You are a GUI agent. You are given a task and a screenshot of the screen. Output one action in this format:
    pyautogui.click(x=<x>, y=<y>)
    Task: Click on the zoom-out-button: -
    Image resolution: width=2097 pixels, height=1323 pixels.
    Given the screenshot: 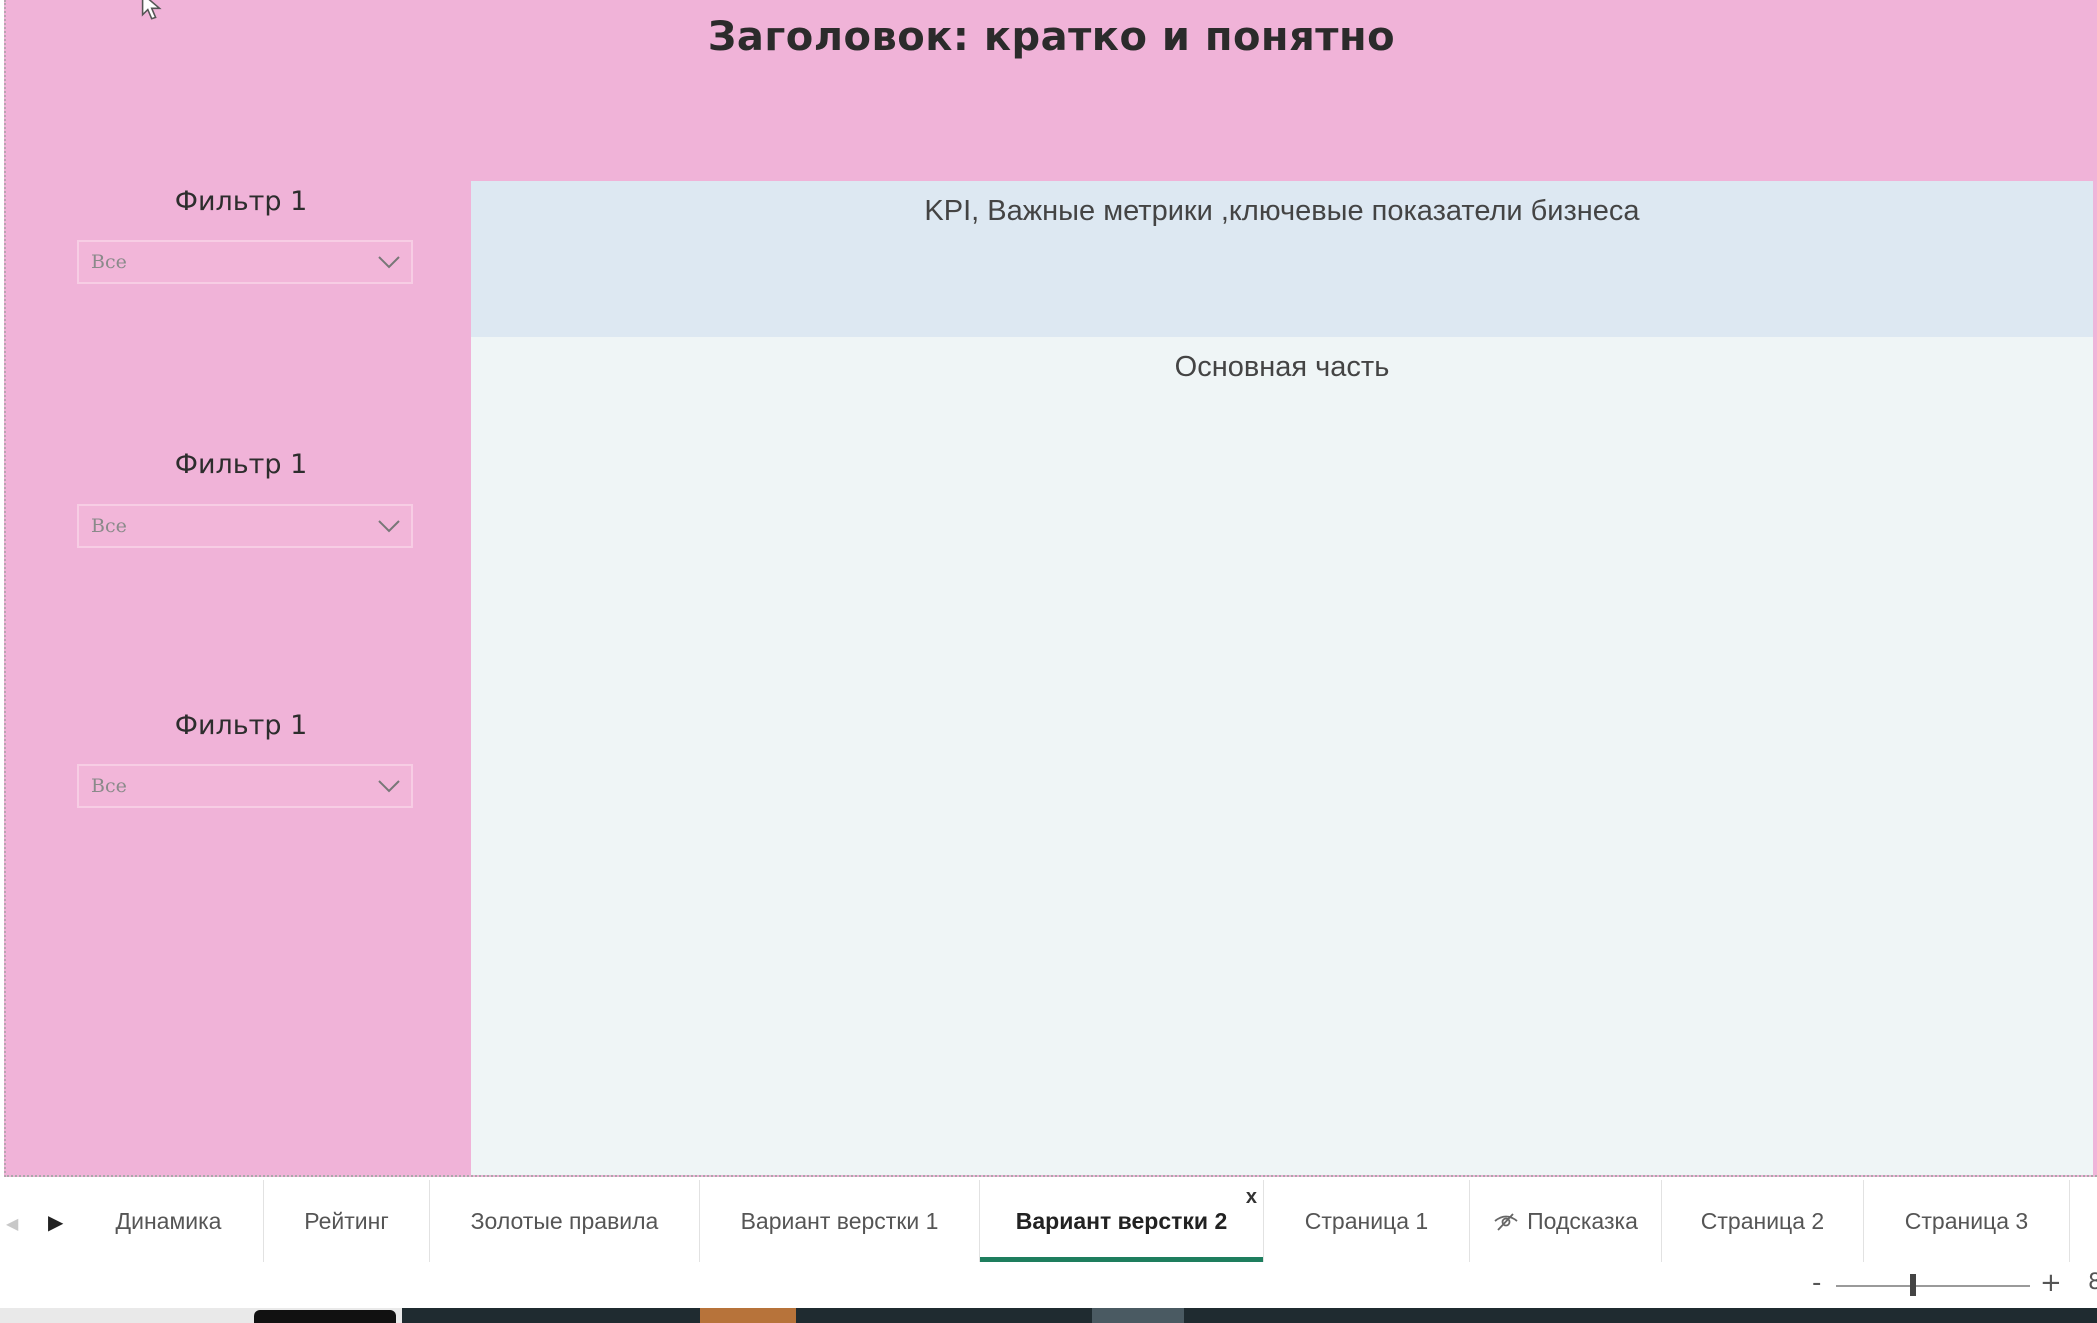 What is the action you would take?
    pyautogui.click(x=1816, y=1283)
    